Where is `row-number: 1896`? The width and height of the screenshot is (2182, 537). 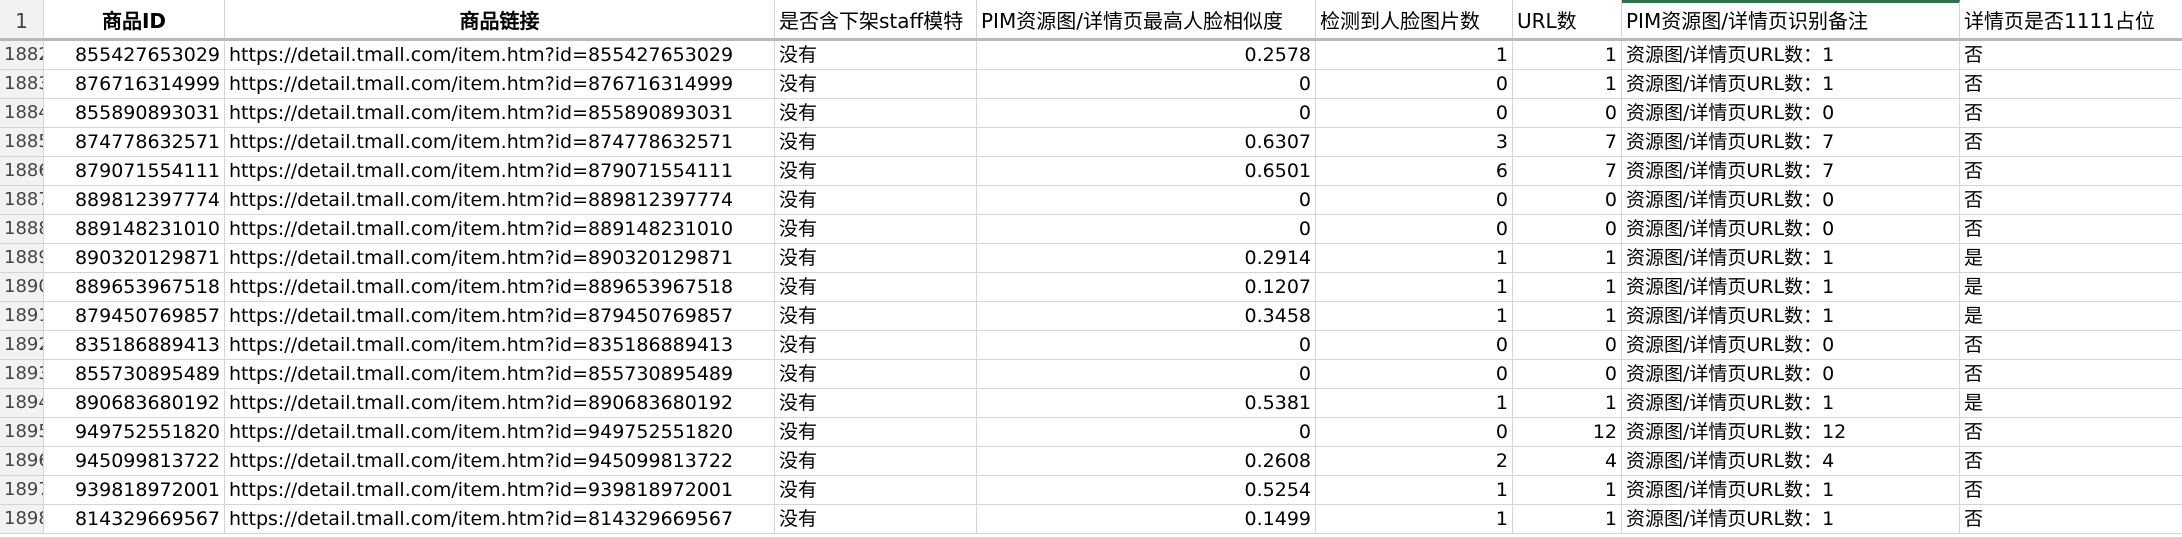
row-number: 1896 is located at coordinates (22, 461).